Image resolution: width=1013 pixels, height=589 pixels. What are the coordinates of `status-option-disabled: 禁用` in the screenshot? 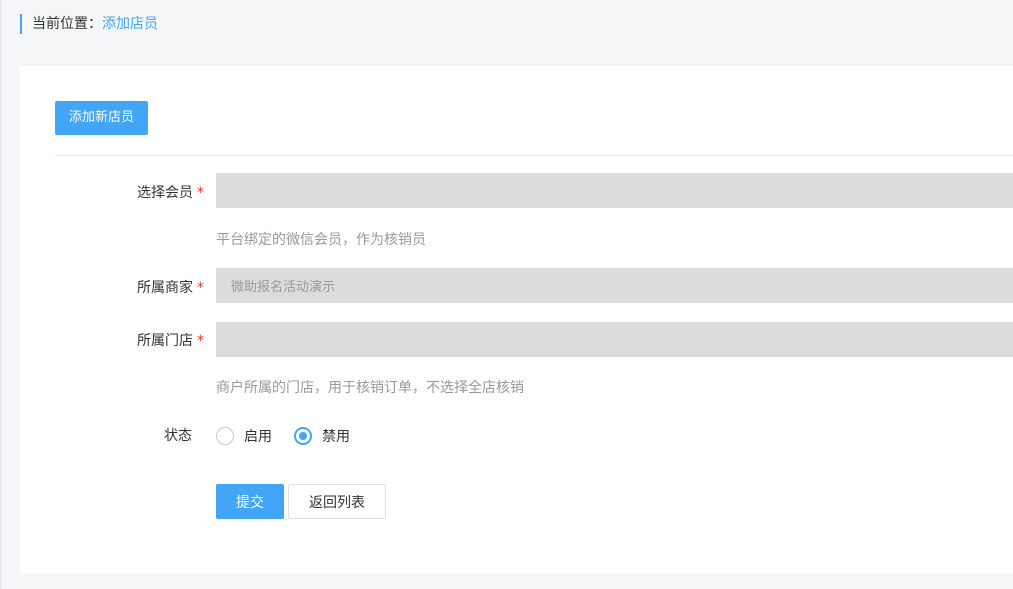 It's located at (322, 436).